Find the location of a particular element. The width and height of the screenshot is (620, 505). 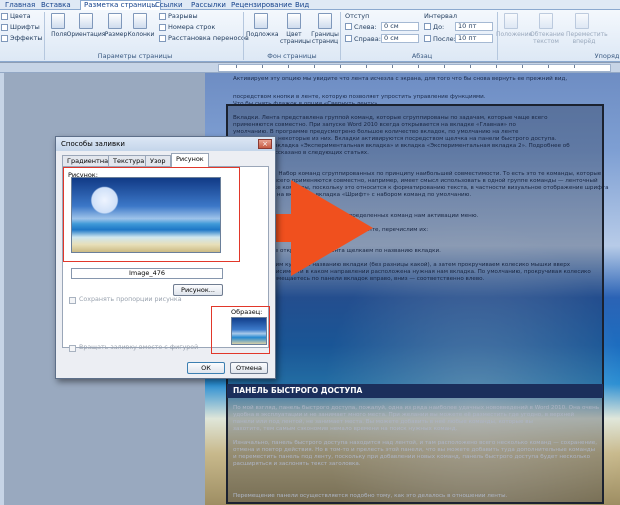

orientation-button: Ориентация is located at coordinates (86, 34).